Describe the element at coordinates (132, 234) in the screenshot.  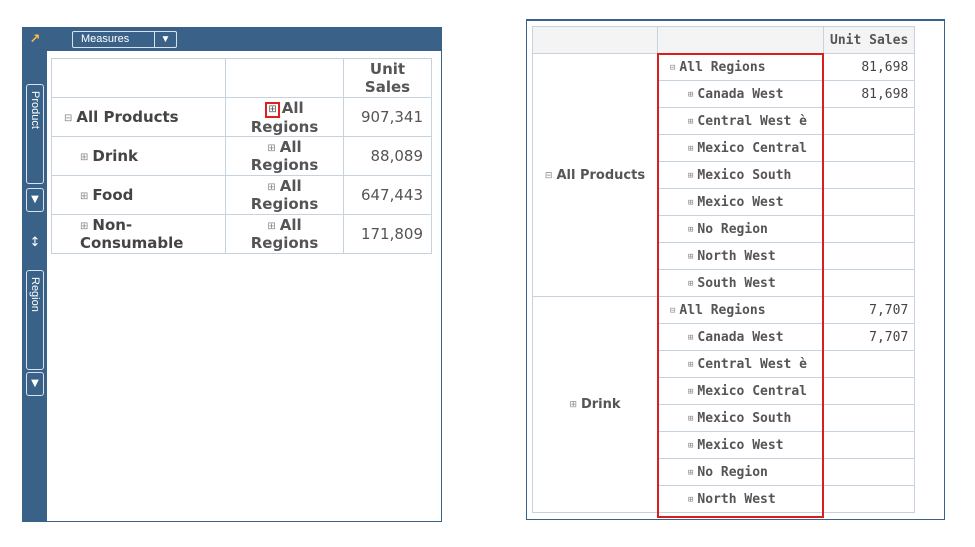
I see `product-label: Non-Consumable` at that location.